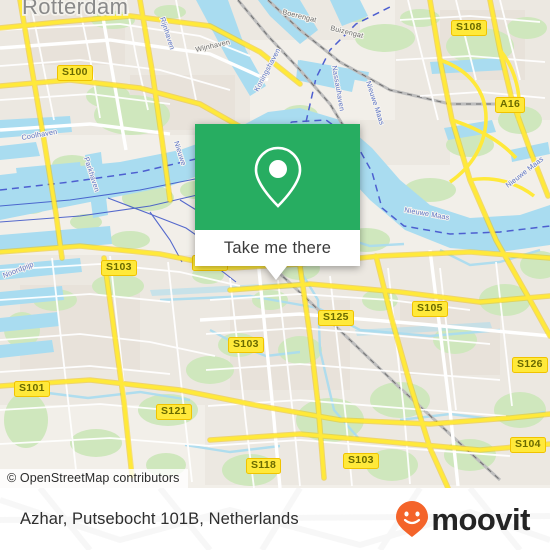 This screenshot has height=550, width=550. What do you see at coordinates (338, 88) in the screenshot?
I see `label-nassauhaven: Nassauhaven` at bounding box center [338, 88].